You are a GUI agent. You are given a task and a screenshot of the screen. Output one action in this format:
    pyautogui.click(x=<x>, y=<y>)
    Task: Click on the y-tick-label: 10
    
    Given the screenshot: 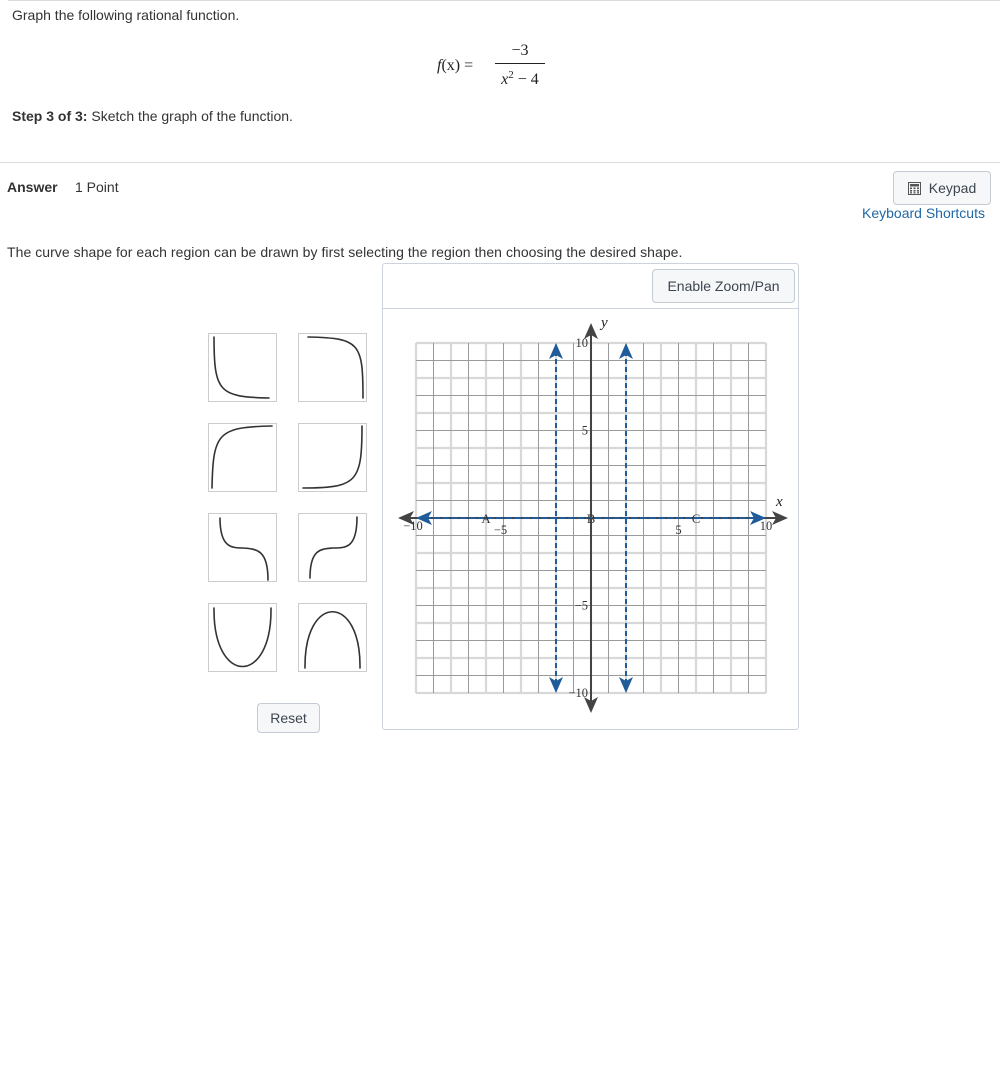 What is the action you would take?
    pyautogui.click(x=582, y=343)
    